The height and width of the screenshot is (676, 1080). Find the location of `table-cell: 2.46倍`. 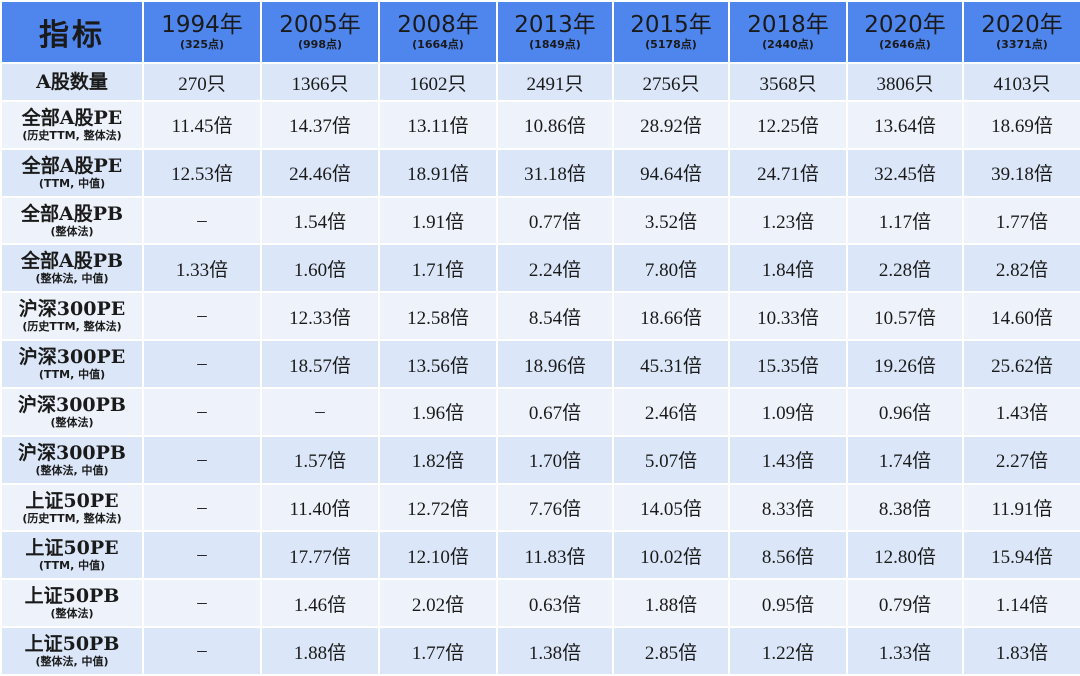

table-cell: 2.46倍 is located at coordinates (671, 411).